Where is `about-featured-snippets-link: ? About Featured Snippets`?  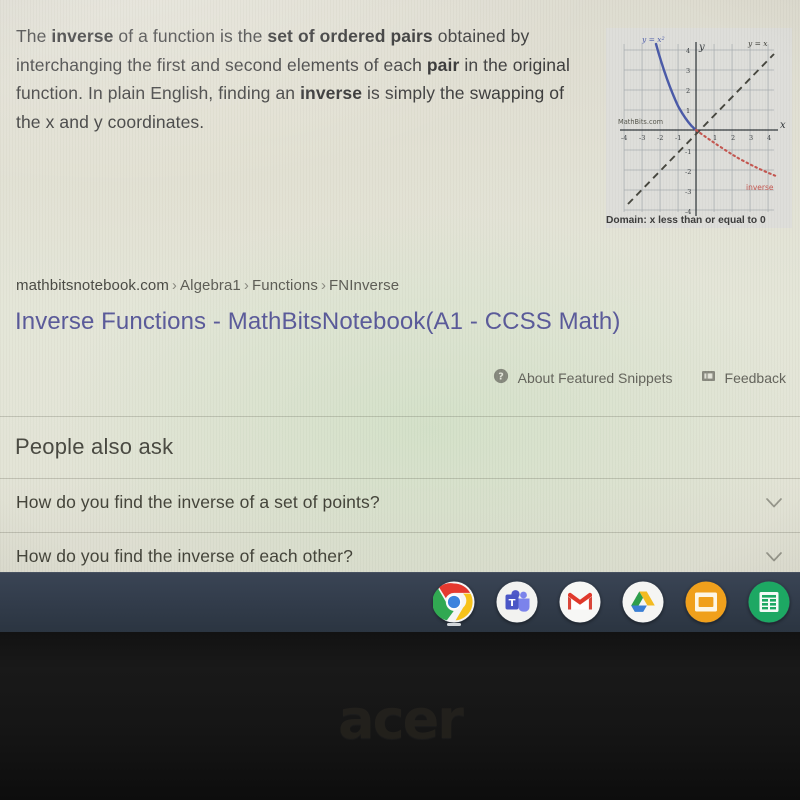
about-featured-snippets-link: ? About Featured Snippets is located at coordinates (583, 377).